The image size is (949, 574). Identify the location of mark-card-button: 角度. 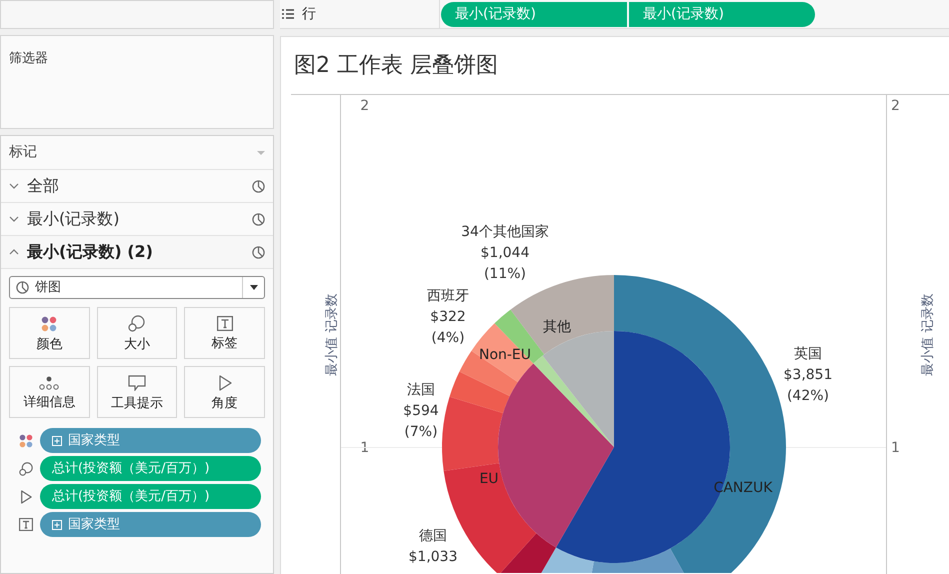
(224, 392).